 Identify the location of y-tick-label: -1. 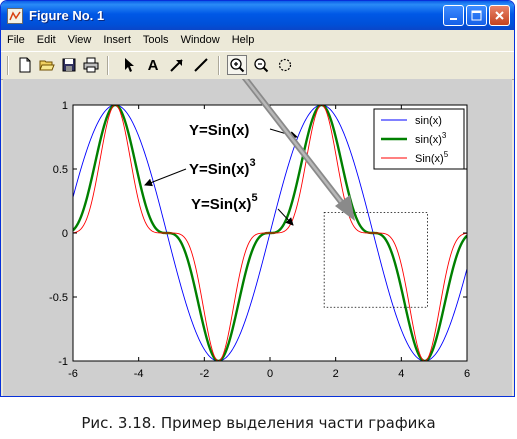
(63, 362).